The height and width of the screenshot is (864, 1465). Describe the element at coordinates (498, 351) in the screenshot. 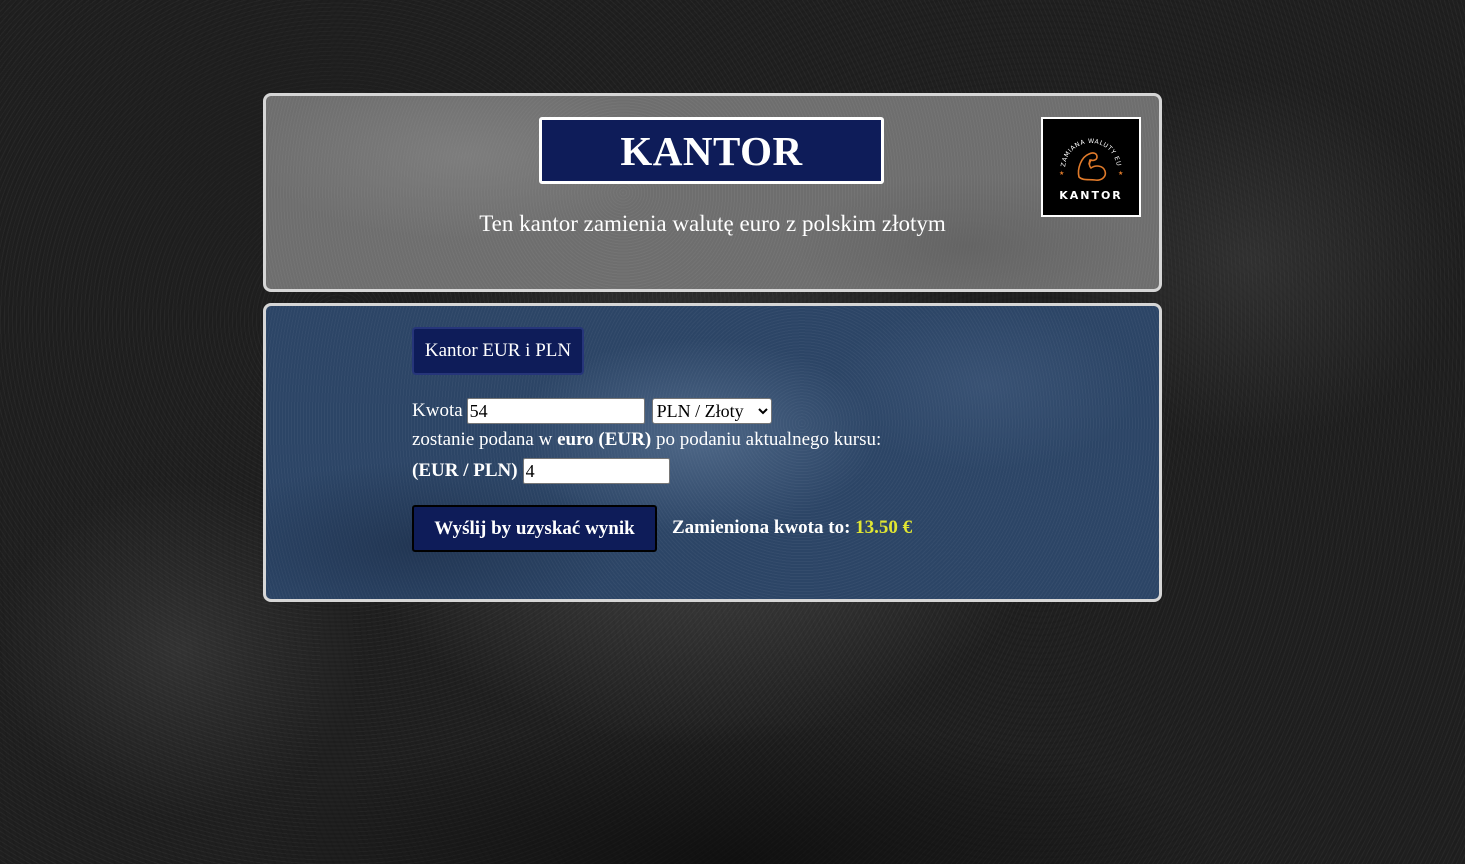

I see `section-button: Kantor EUR i PLN` at that location.